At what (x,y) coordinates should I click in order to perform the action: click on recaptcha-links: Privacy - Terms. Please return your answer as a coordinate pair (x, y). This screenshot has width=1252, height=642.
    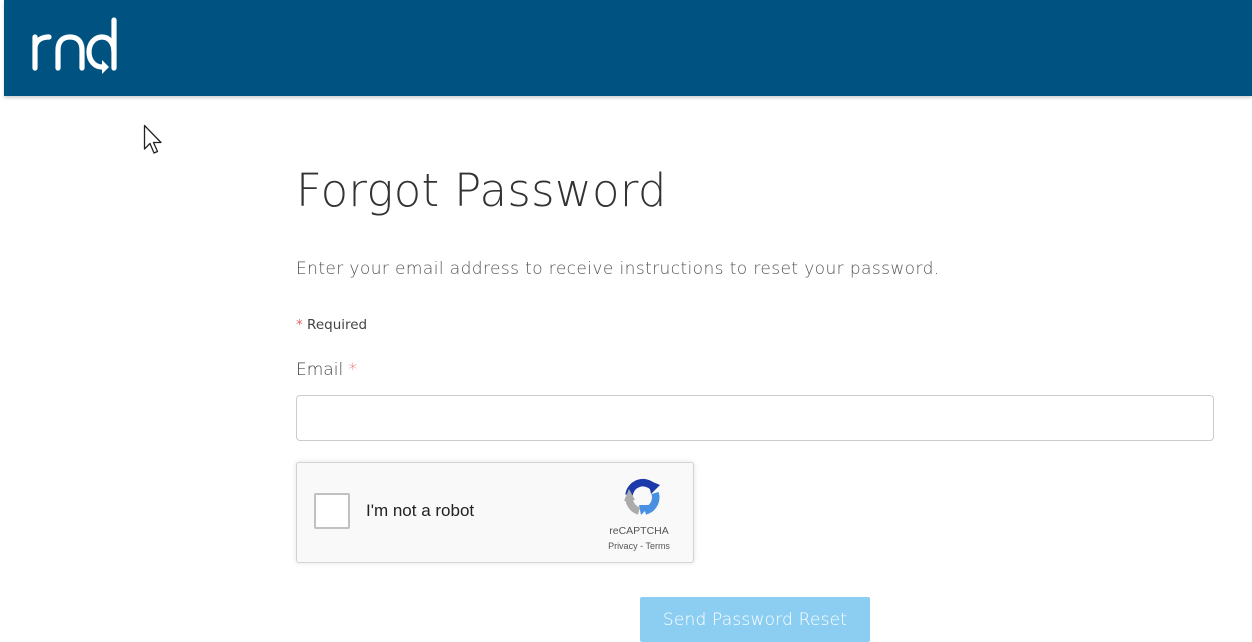
    Looking at the image, I should click on (639, 546).